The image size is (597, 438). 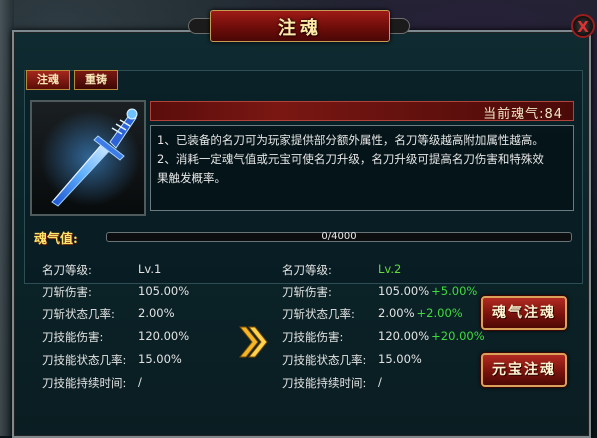 I want to click on title-plate: 注魂, so click(x=300, y=26).